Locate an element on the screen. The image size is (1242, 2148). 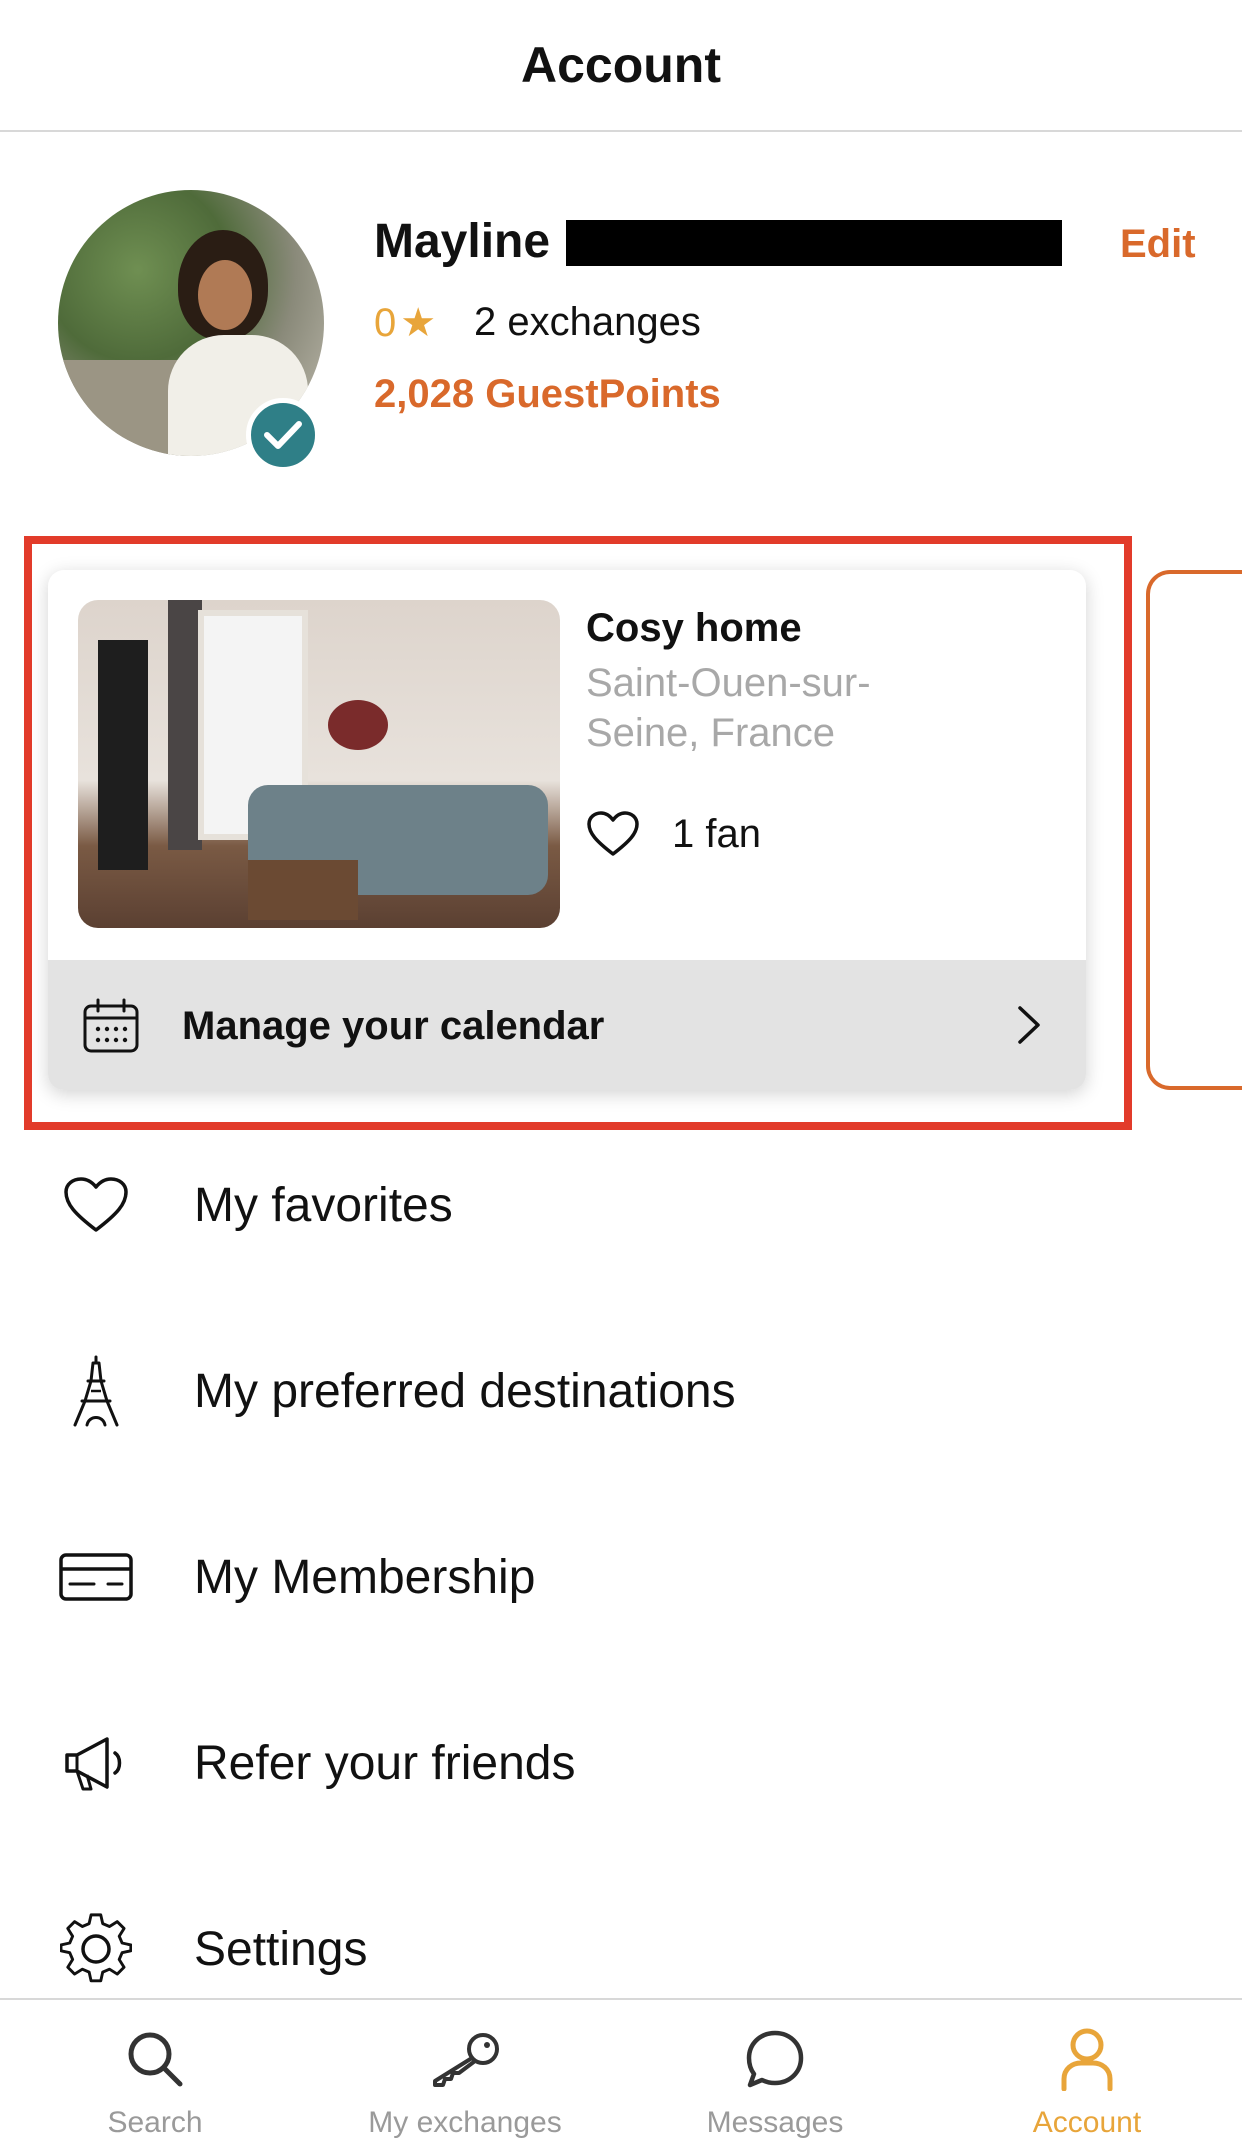
manage-calendar-button: Manage your calendar is located at coordinates (567, 1025).